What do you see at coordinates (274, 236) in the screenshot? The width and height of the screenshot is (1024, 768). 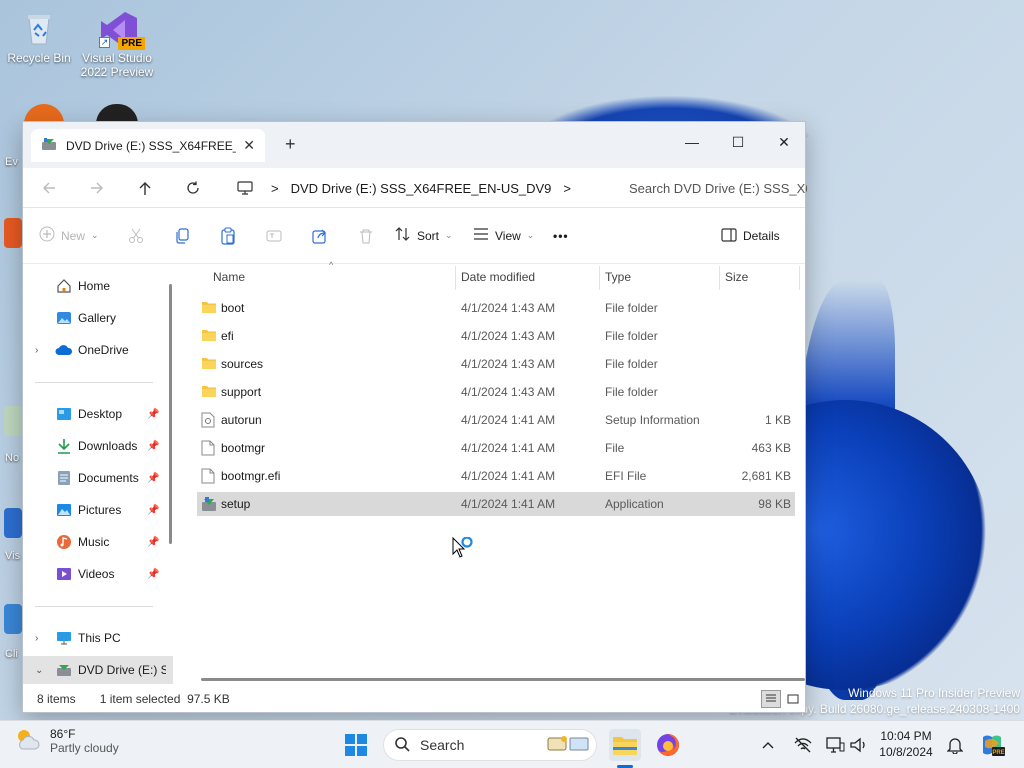 I see `rename-icon` at bounding box center [274, 236].